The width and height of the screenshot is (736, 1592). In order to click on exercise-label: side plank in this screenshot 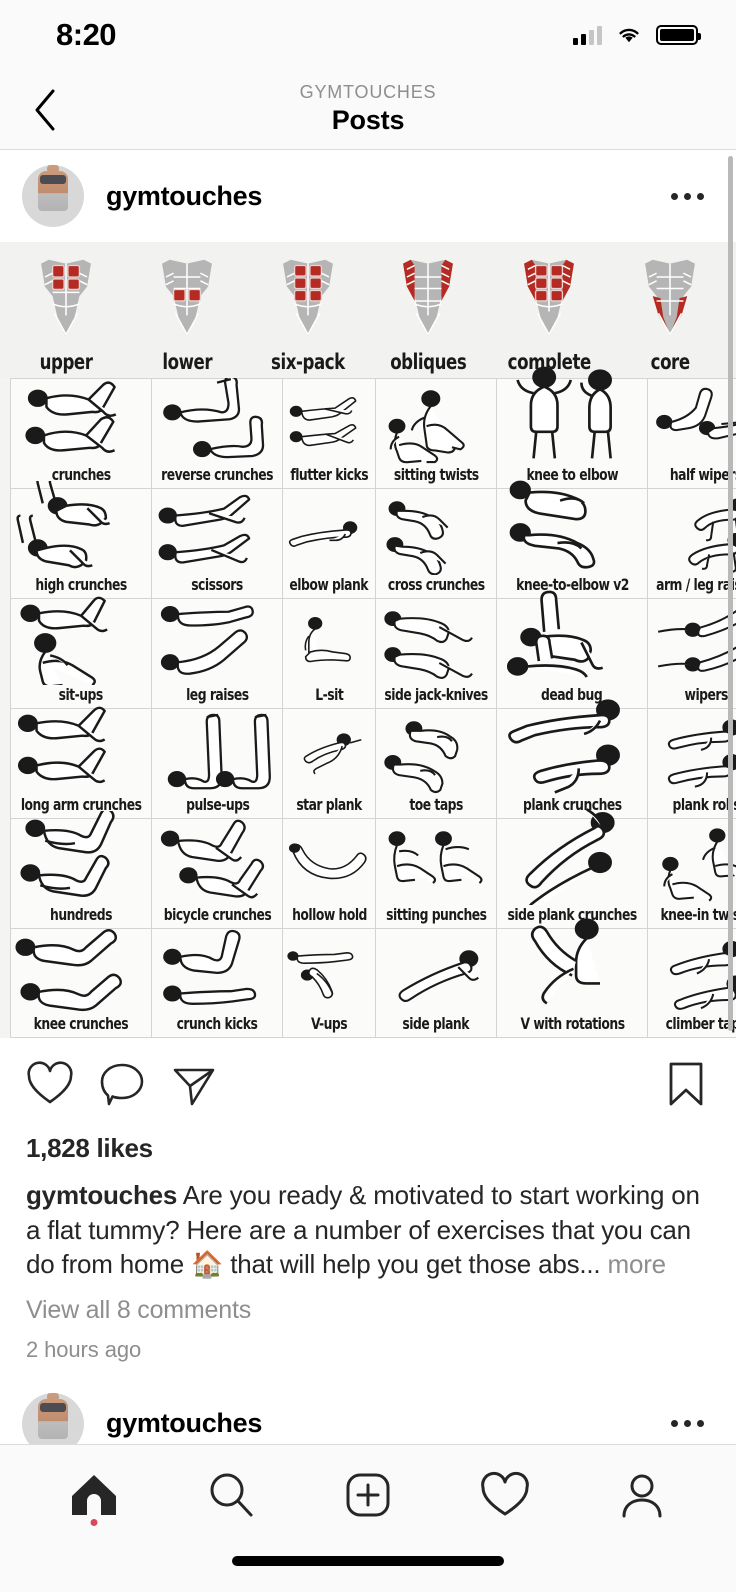, I will do `click(436, 1023)`.